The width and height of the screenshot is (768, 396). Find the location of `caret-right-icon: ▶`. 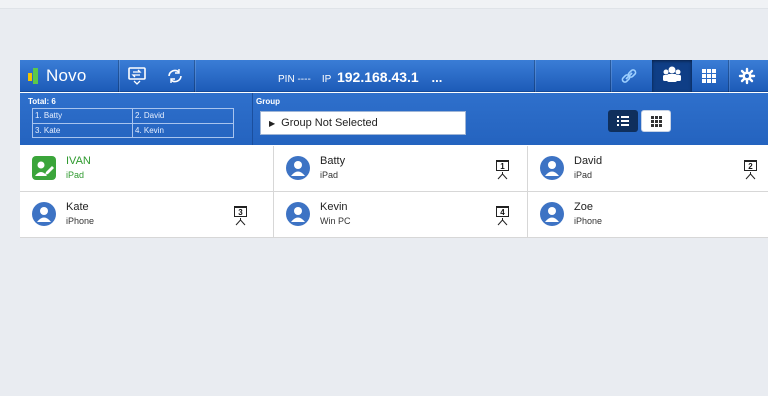

caret-right-icon: ▶ is located at coordinates (272, 123).